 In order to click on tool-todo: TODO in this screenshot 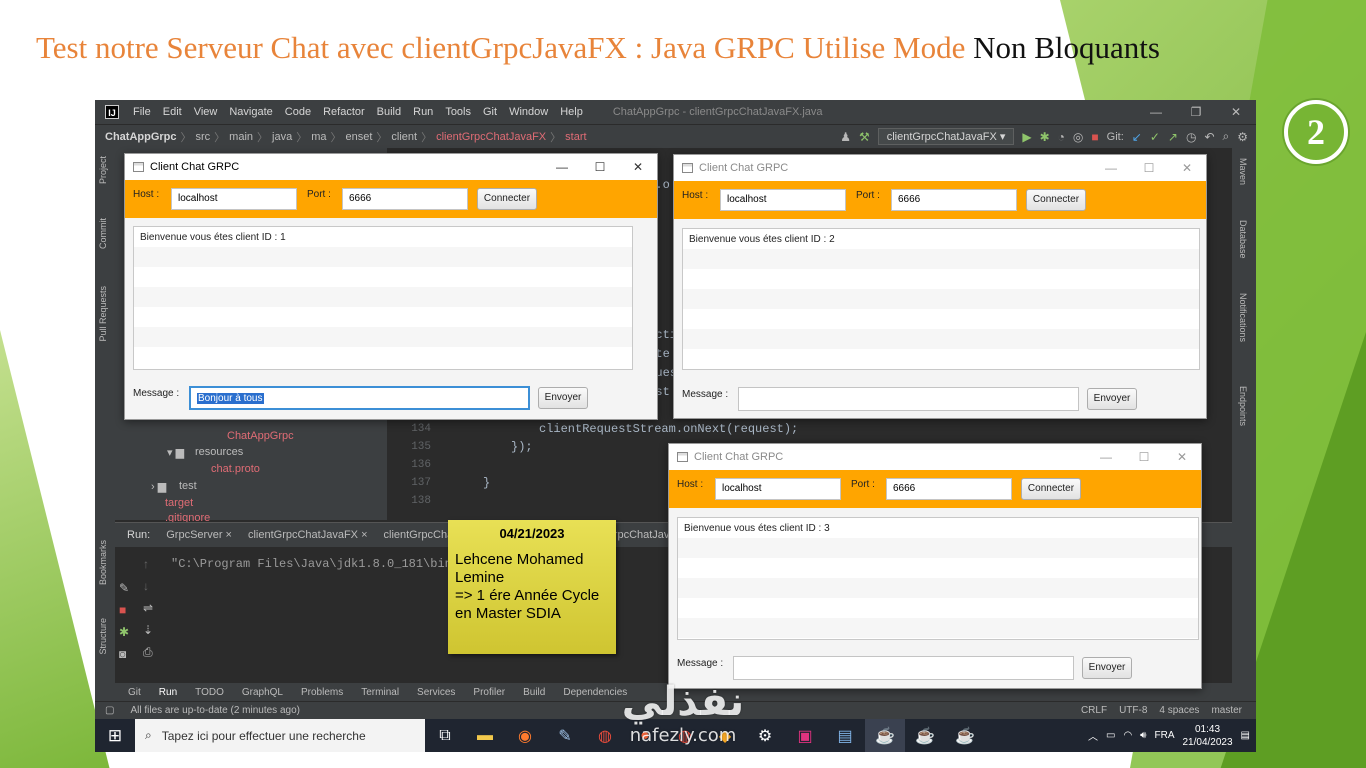, I will do `click(209, 692)`.